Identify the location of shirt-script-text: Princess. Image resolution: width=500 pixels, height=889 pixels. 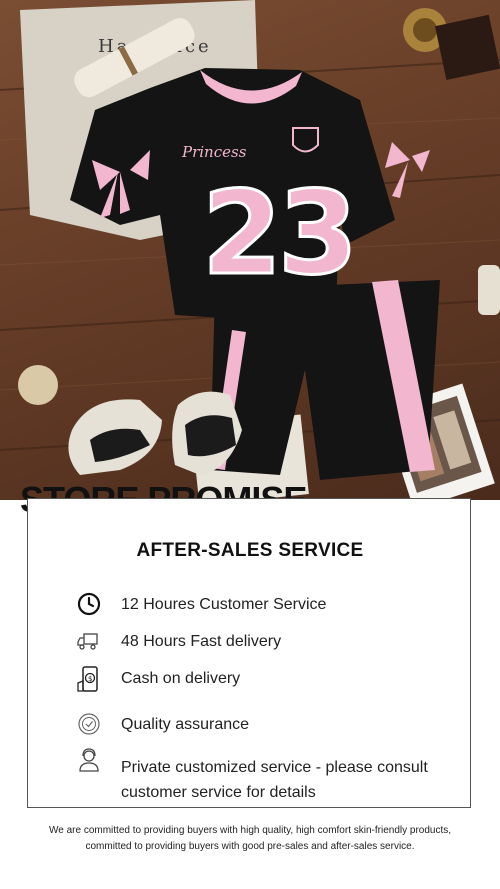
(214, 152).